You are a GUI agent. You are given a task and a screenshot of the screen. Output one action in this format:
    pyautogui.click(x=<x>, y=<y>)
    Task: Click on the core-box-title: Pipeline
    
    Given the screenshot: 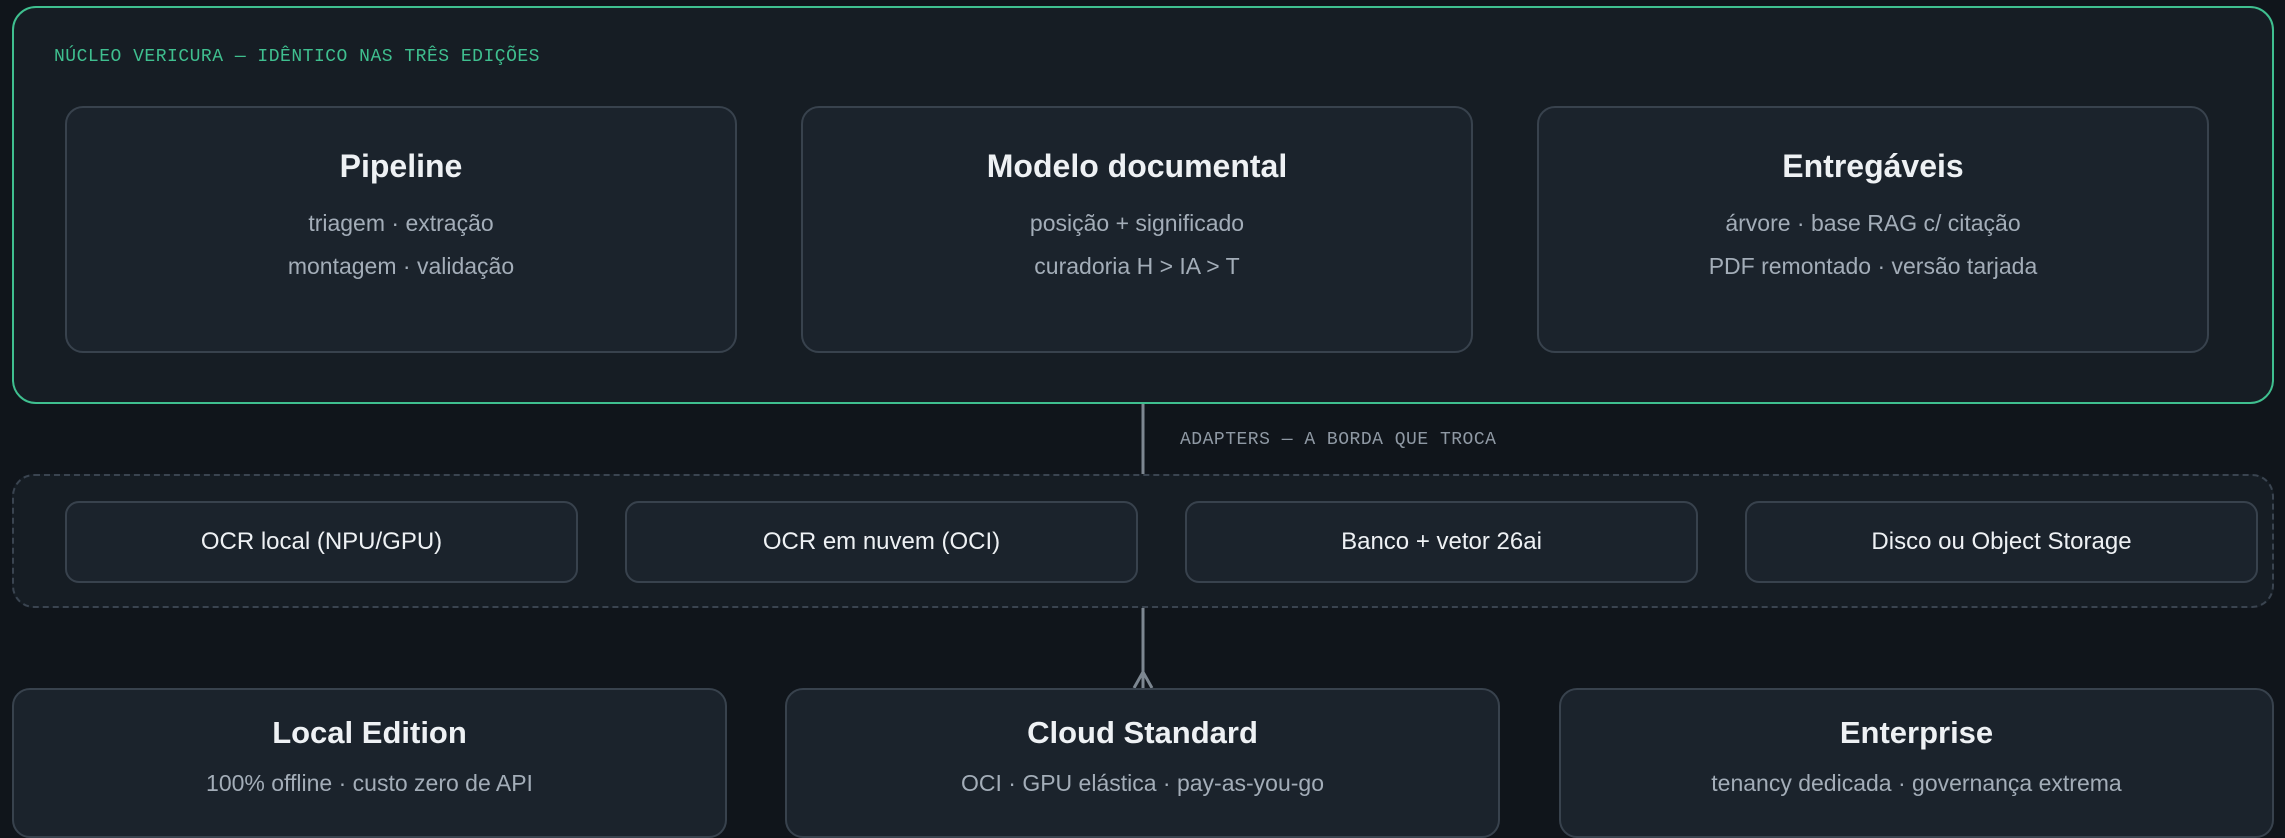 What is the action you would take?
    pyautogui.click(x=401, y=166)
    